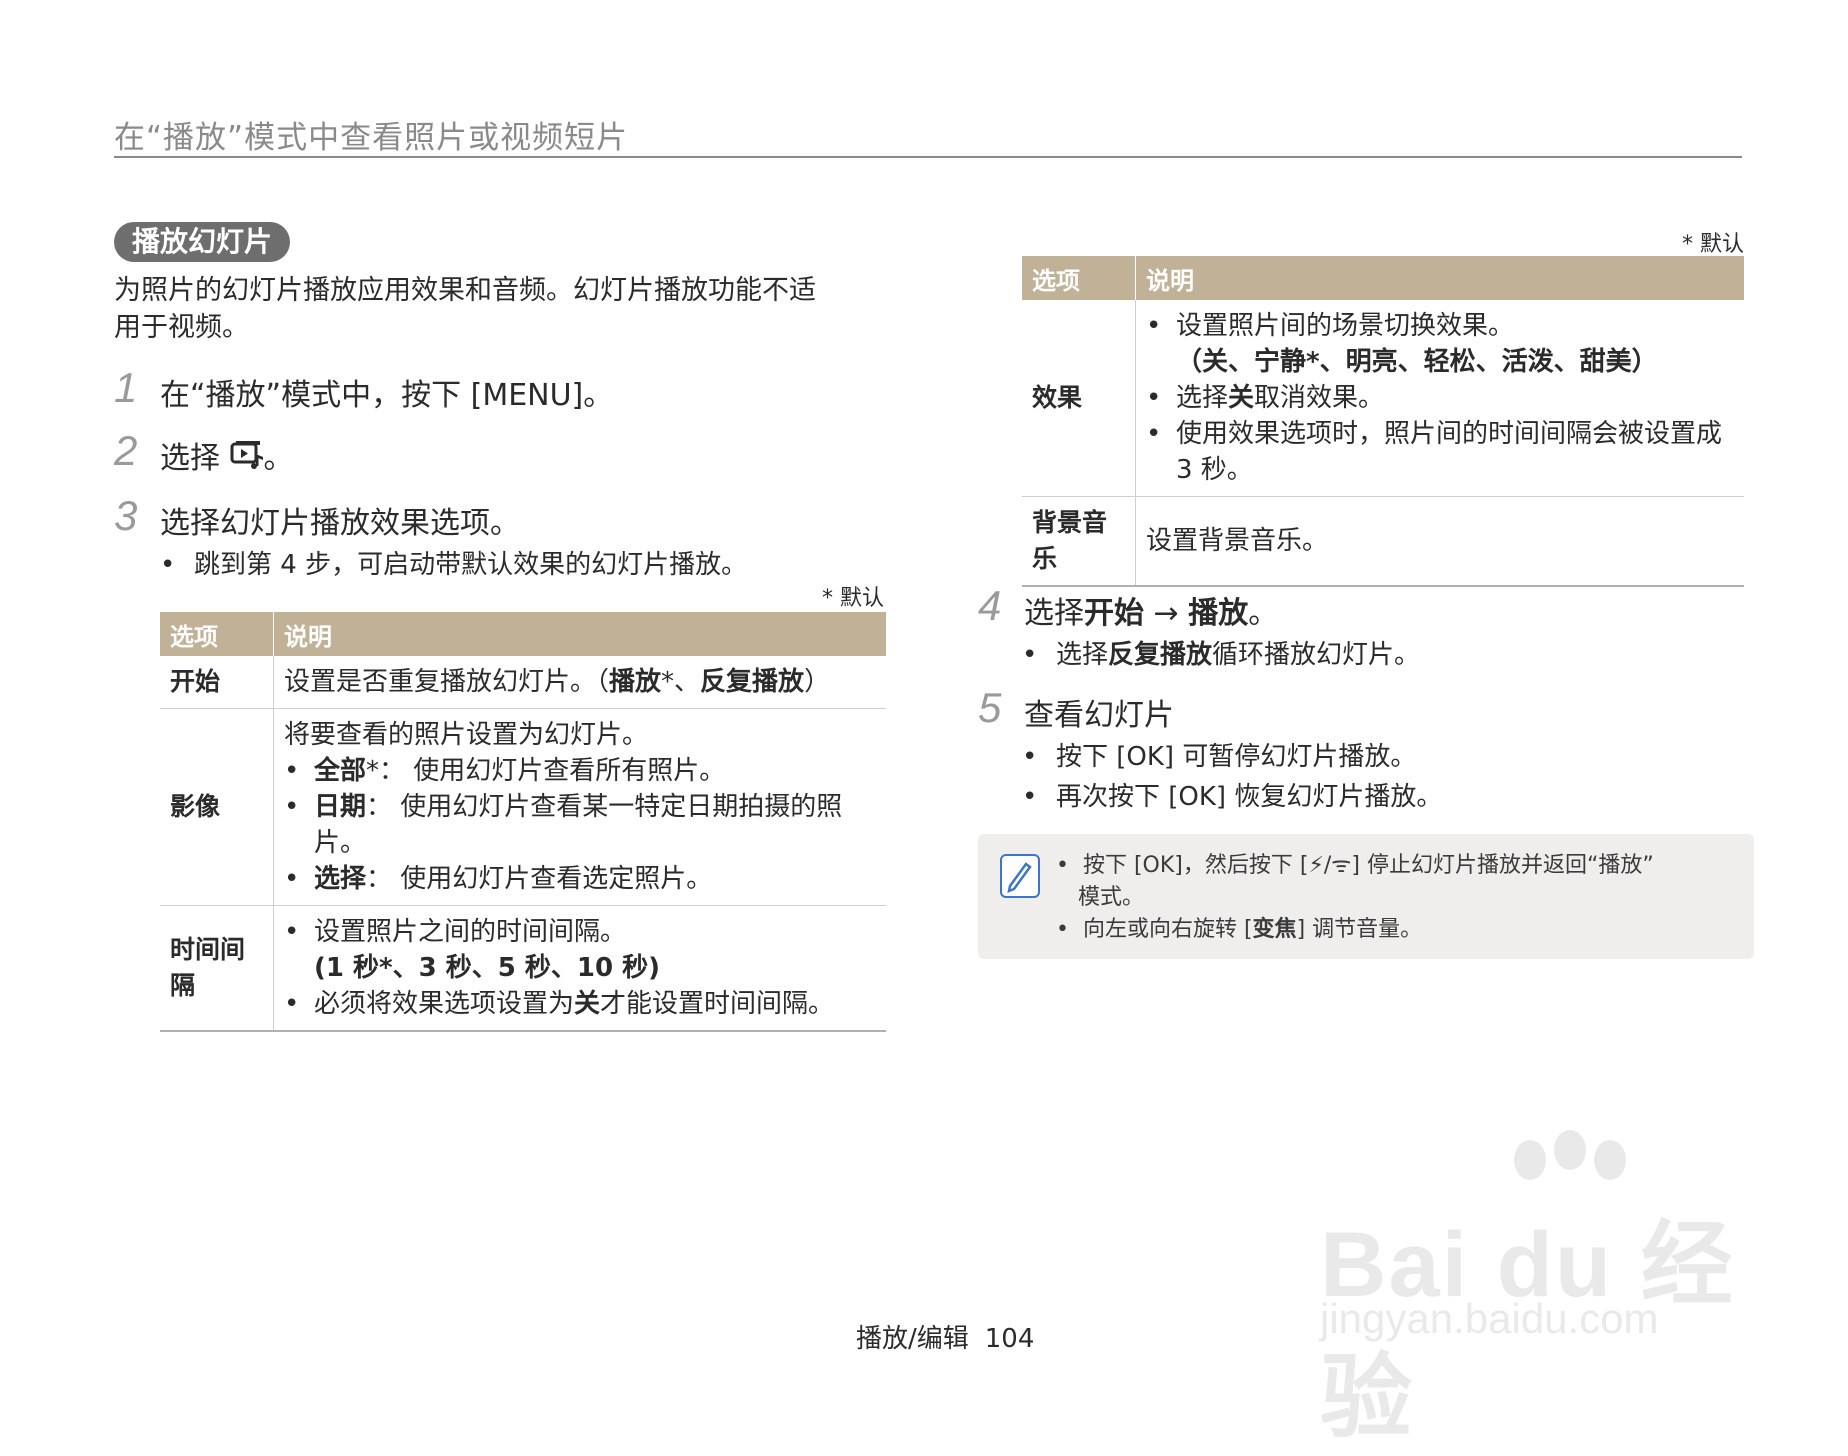 The height and width of the screenshot is (1456, 1848). I want to click on desc-bold: 全部, so click(340, 771).